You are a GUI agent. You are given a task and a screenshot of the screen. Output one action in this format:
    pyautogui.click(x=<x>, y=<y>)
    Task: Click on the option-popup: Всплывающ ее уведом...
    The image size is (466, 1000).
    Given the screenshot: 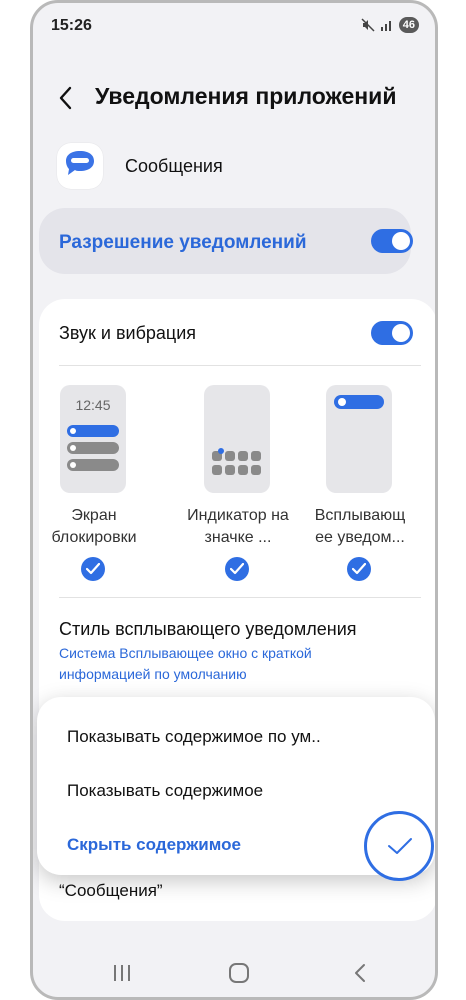 What is the action you would take?
    pyautogui.click(x=360, y=483)
    